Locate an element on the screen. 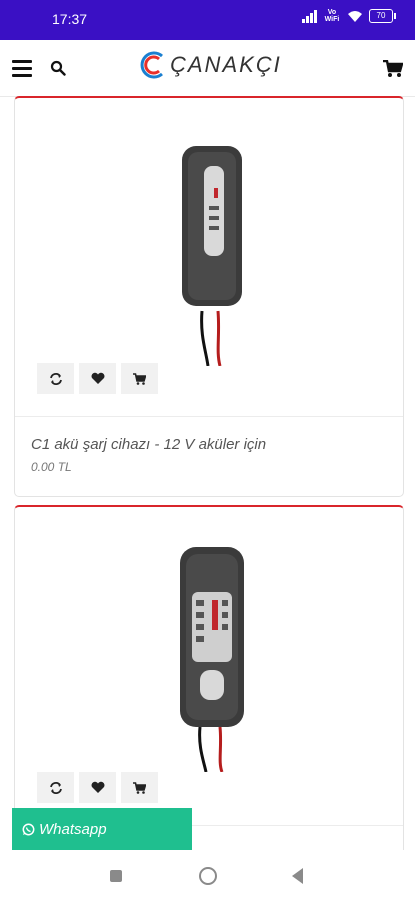  whatsapp-button: Whatsapp is located at coordinates (102, 829).